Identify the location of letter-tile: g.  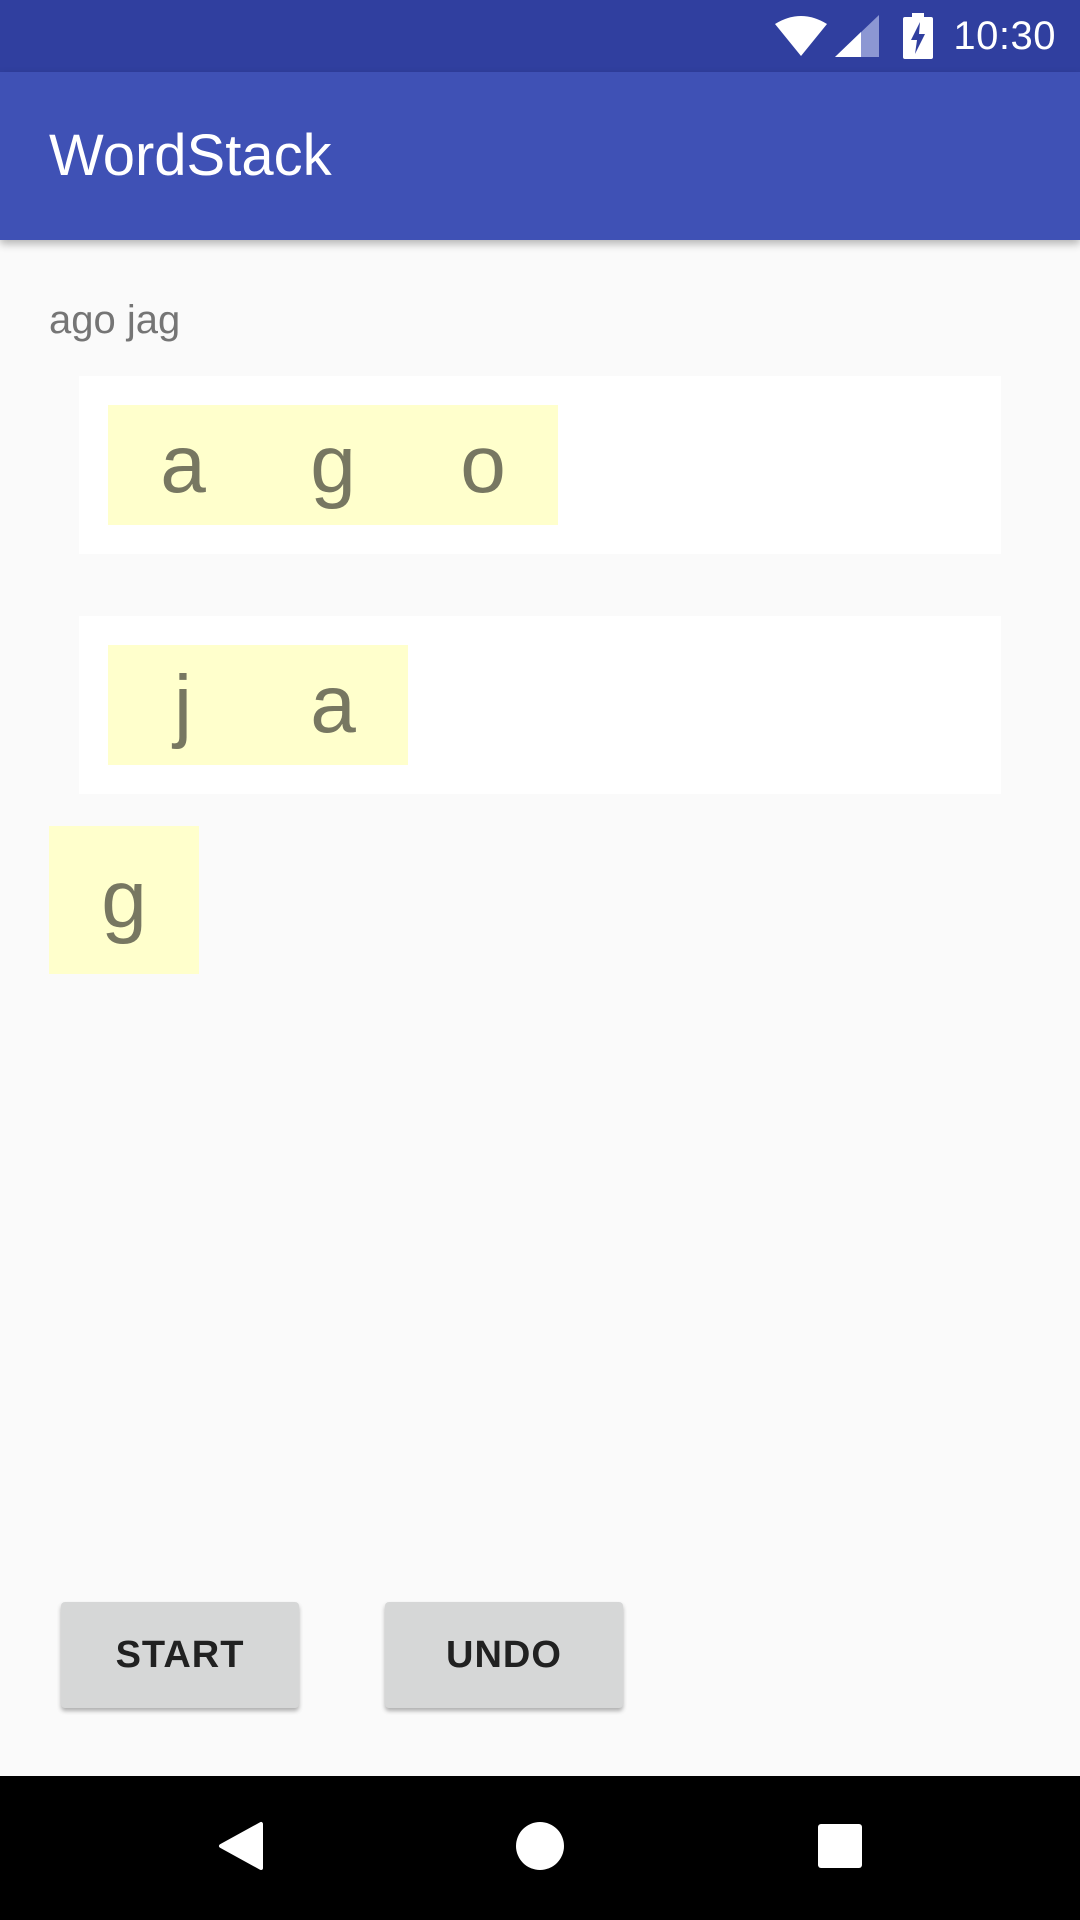
(333, 465).